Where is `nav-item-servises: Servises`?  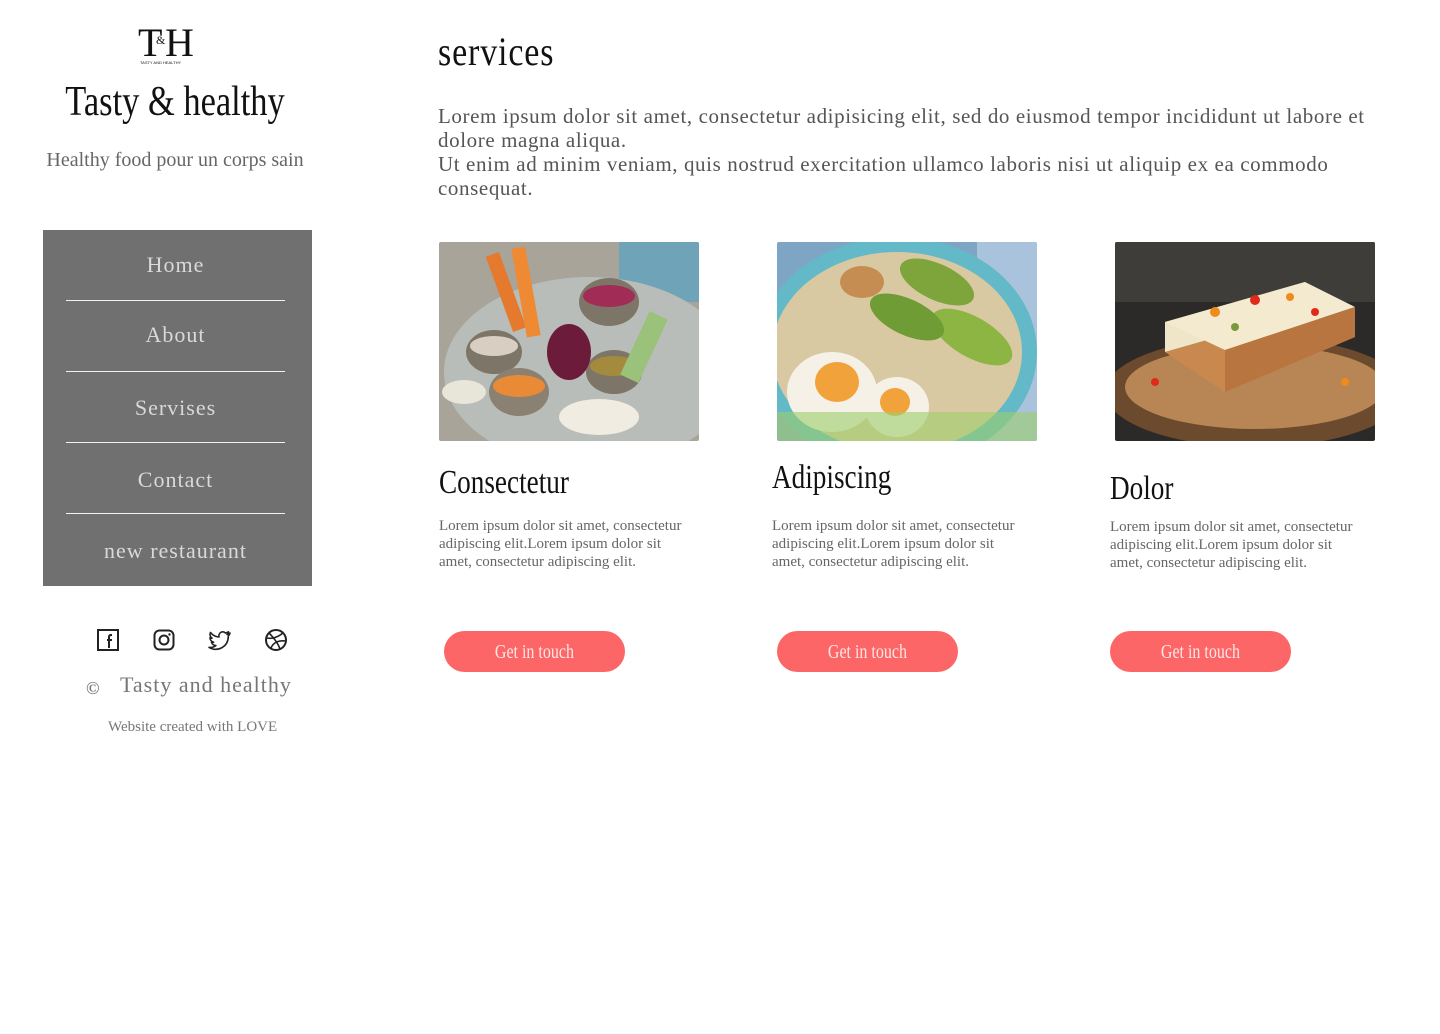
nav-item-servises: Servises is located at coordinates (175, 408).